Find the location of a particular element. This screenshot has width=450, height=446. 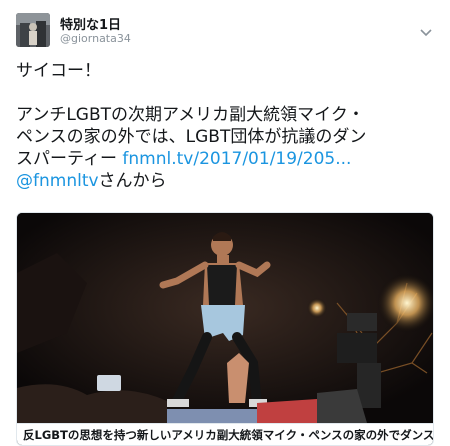

tweet-text-fragment: さんから is located at coordinates (132, 181).